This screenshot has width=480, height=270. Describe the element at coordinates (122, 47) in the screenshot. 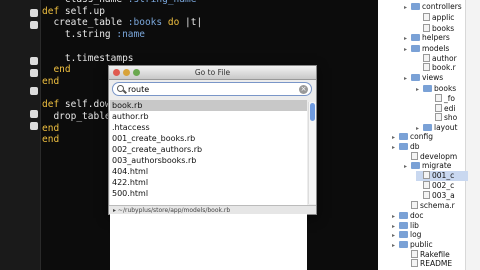

I see `code-line` at that location.